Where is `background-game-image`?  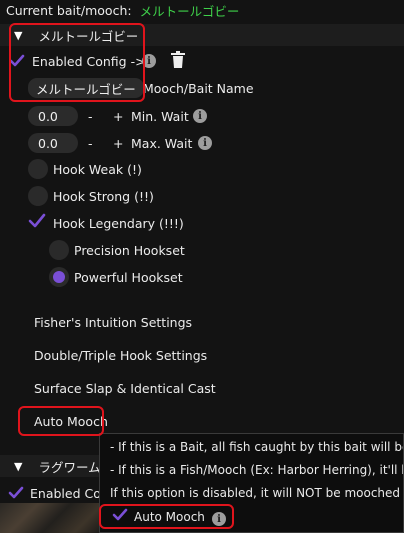 background-game-image is located at coordinates (50, 518).